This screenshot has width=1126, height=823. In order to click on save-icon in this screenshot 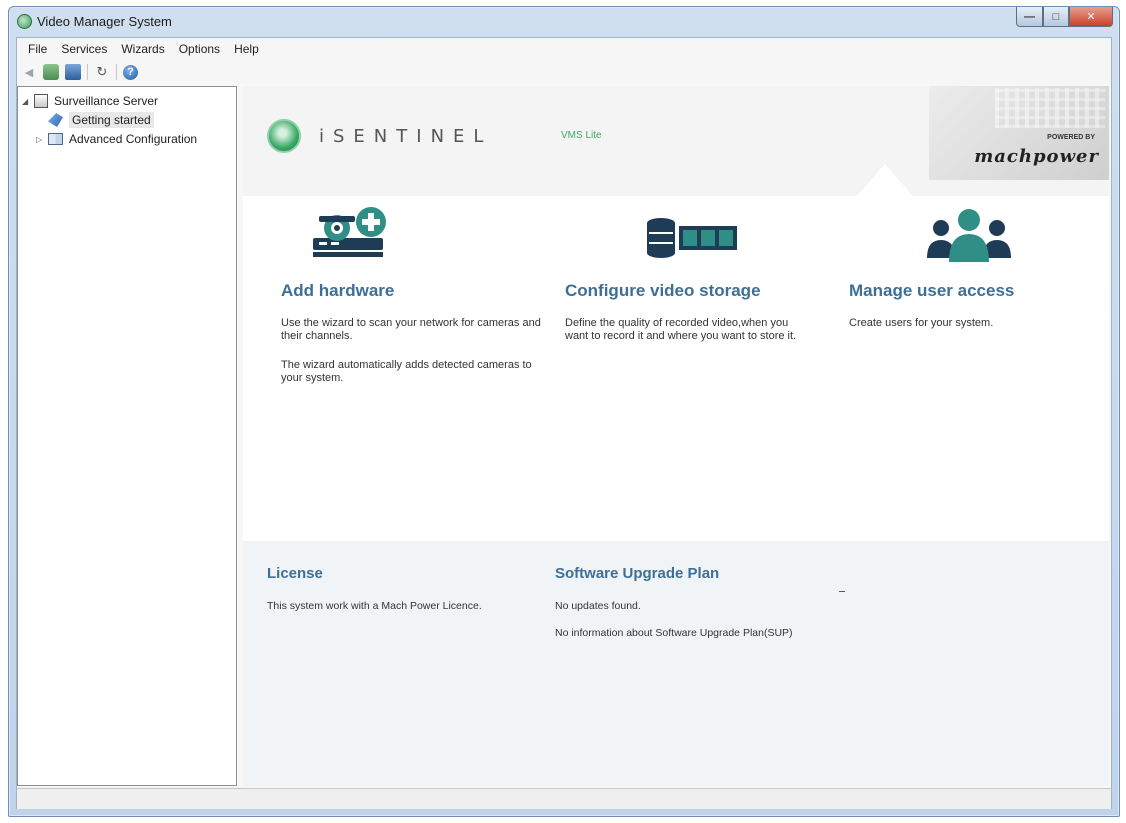, I will do `click(73, 72)`.